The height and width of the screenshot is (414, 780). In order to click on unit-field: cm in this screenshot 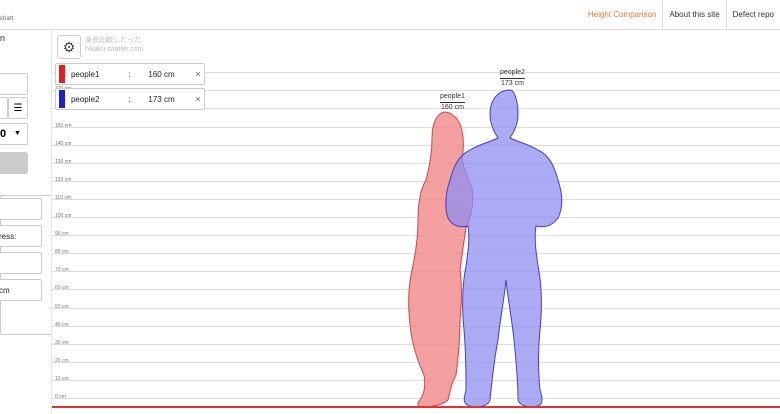, I will do `click(21, 290)`.